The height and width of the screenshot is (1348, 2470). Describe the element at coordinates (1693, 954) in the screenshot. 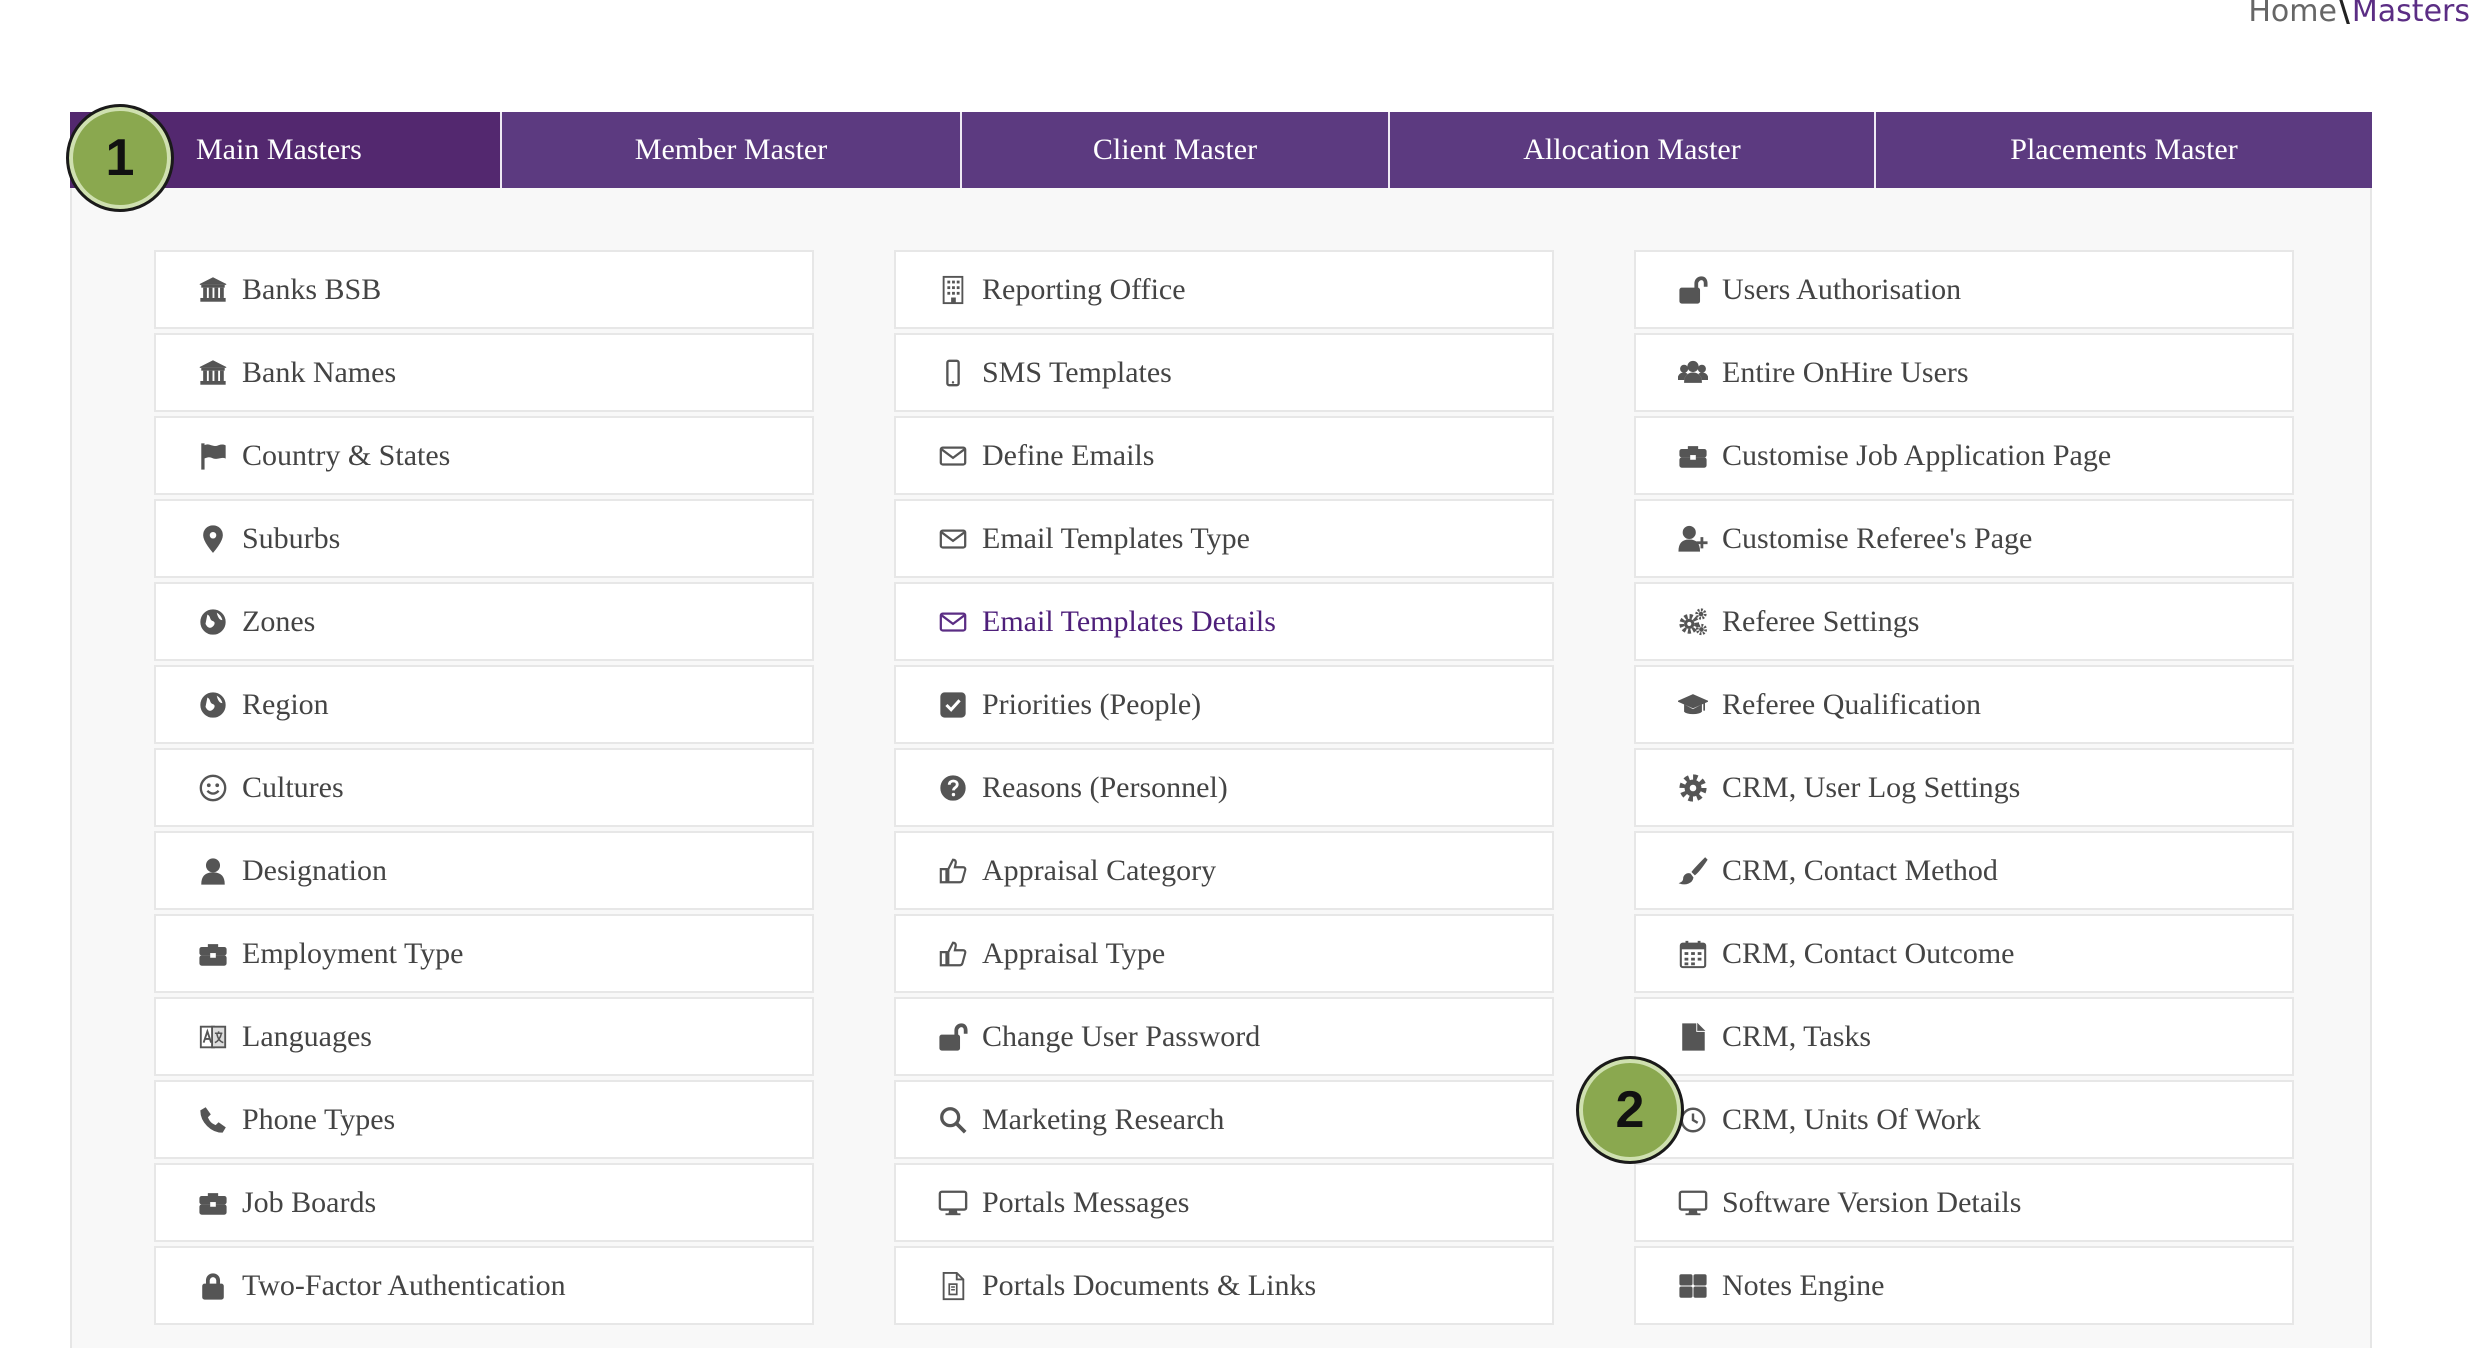

I see `calendar-icon` at that location.